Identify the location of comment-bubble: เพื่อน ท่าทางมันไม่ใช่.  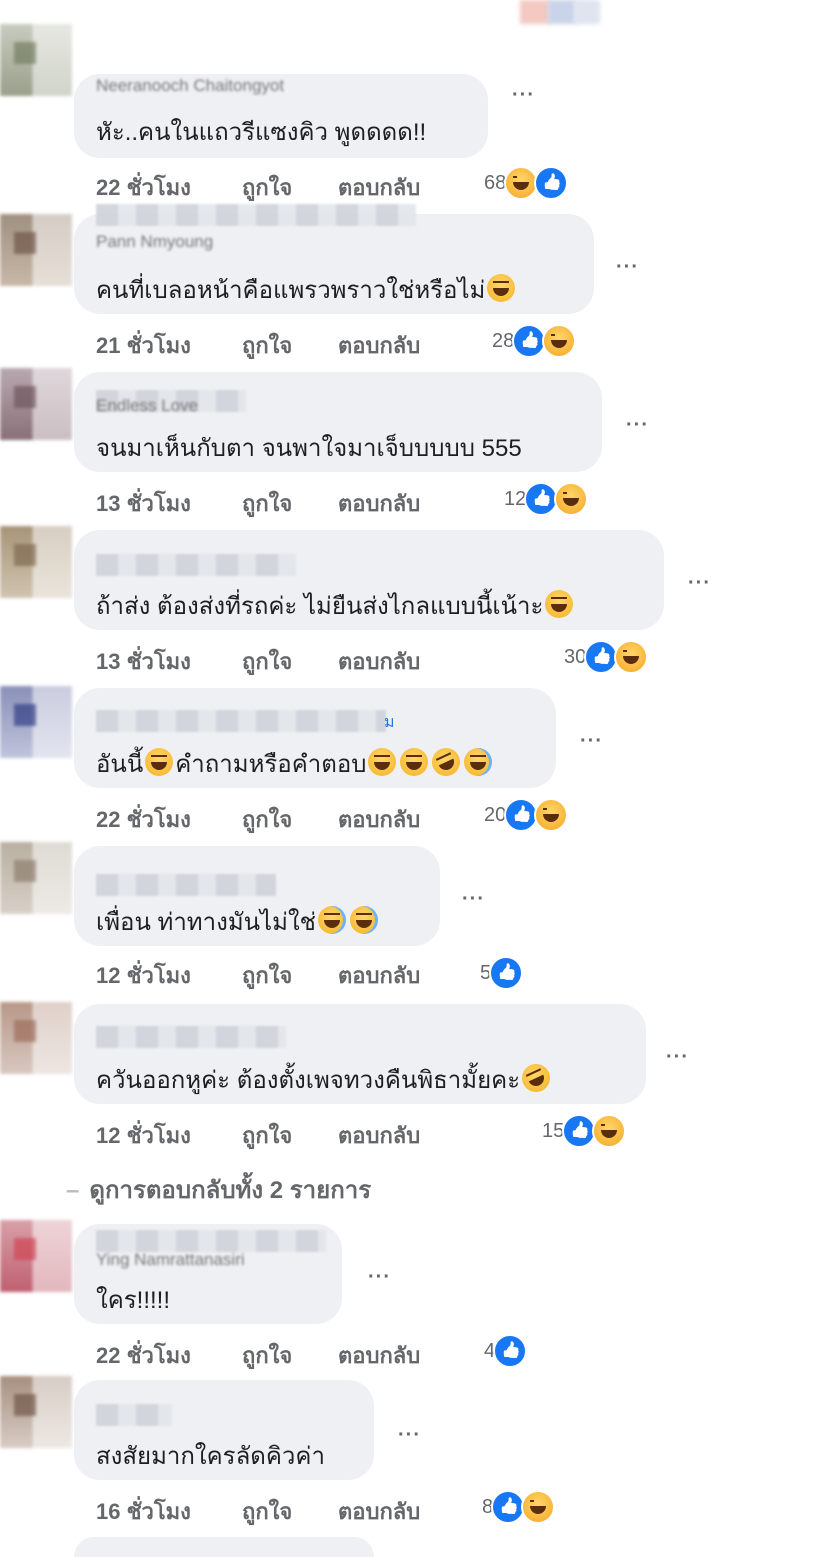
(257, 896).